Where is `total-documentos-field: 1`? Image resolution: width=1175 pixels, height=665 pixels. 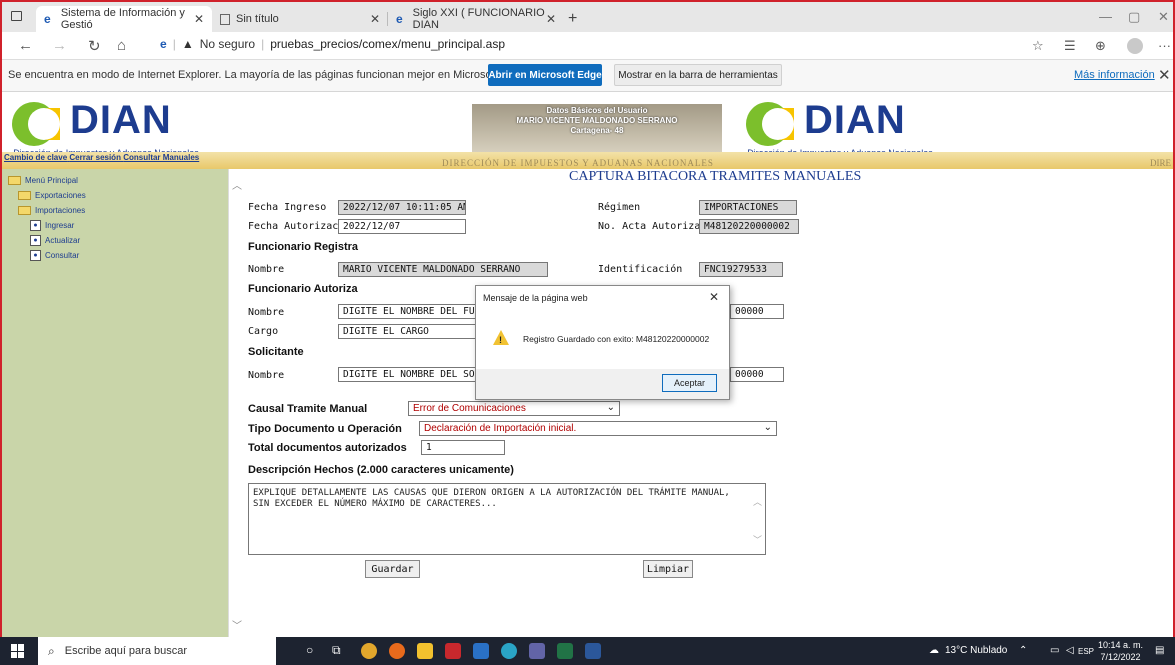
total-documentos-field: 1 is located at coordinates (463, 447).